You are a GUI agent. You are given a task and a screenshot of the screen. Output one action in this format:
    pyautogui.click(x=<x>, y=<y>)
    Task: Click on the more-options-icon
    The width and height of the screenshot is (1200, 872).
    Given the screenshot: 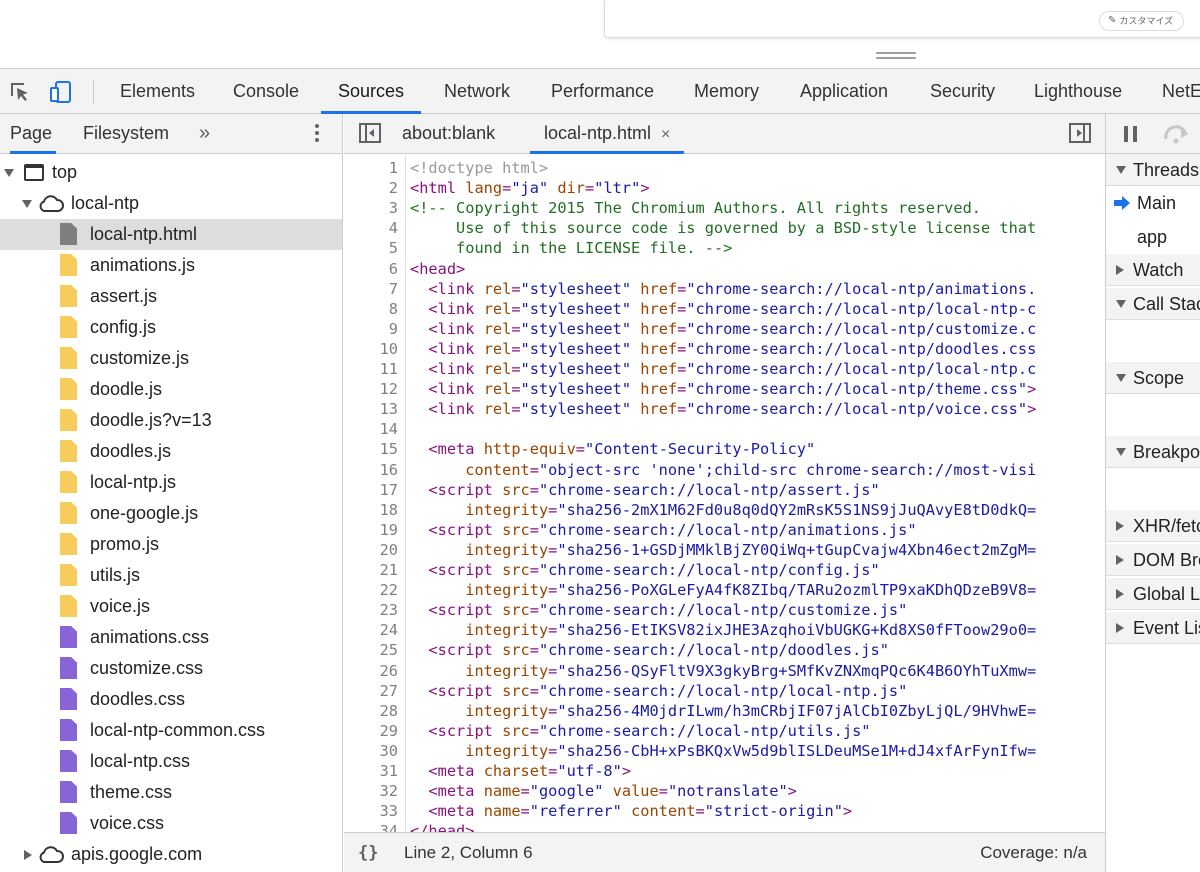 What is the action you would take?
    pyautogui.click(x=317, y=134)
    